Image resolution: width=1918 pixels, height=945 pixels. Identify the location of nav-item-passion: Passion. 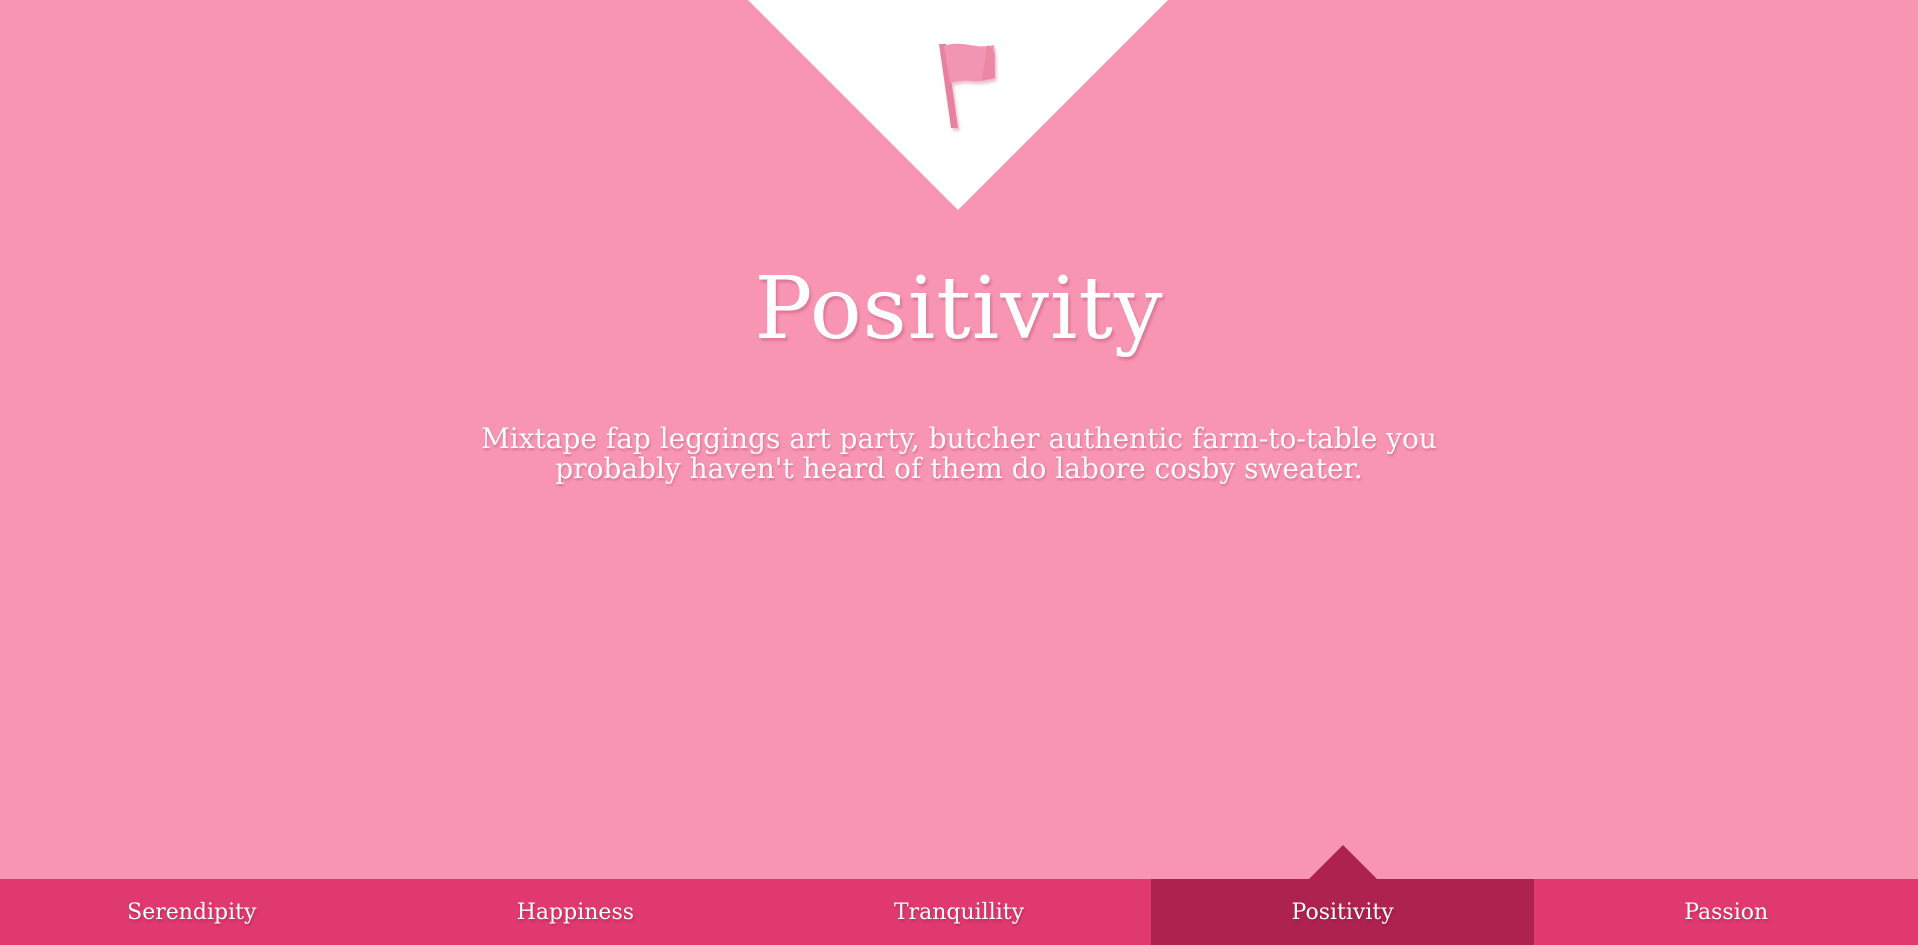
(1726, 912).